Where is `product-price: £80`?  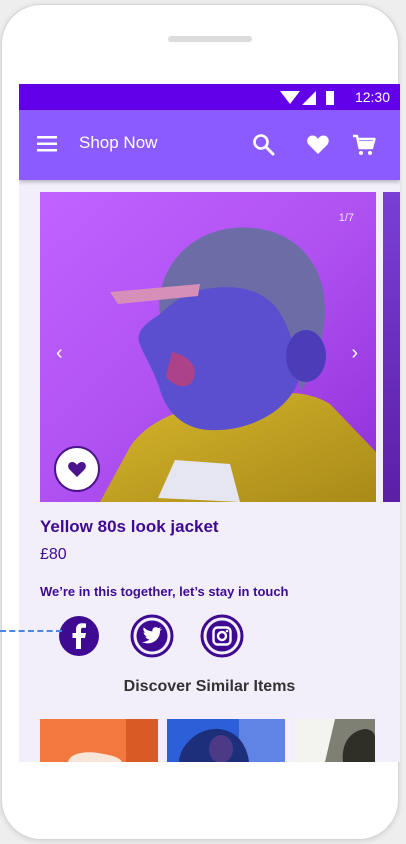
product-price: £80 is located at coordinates (53, 554).